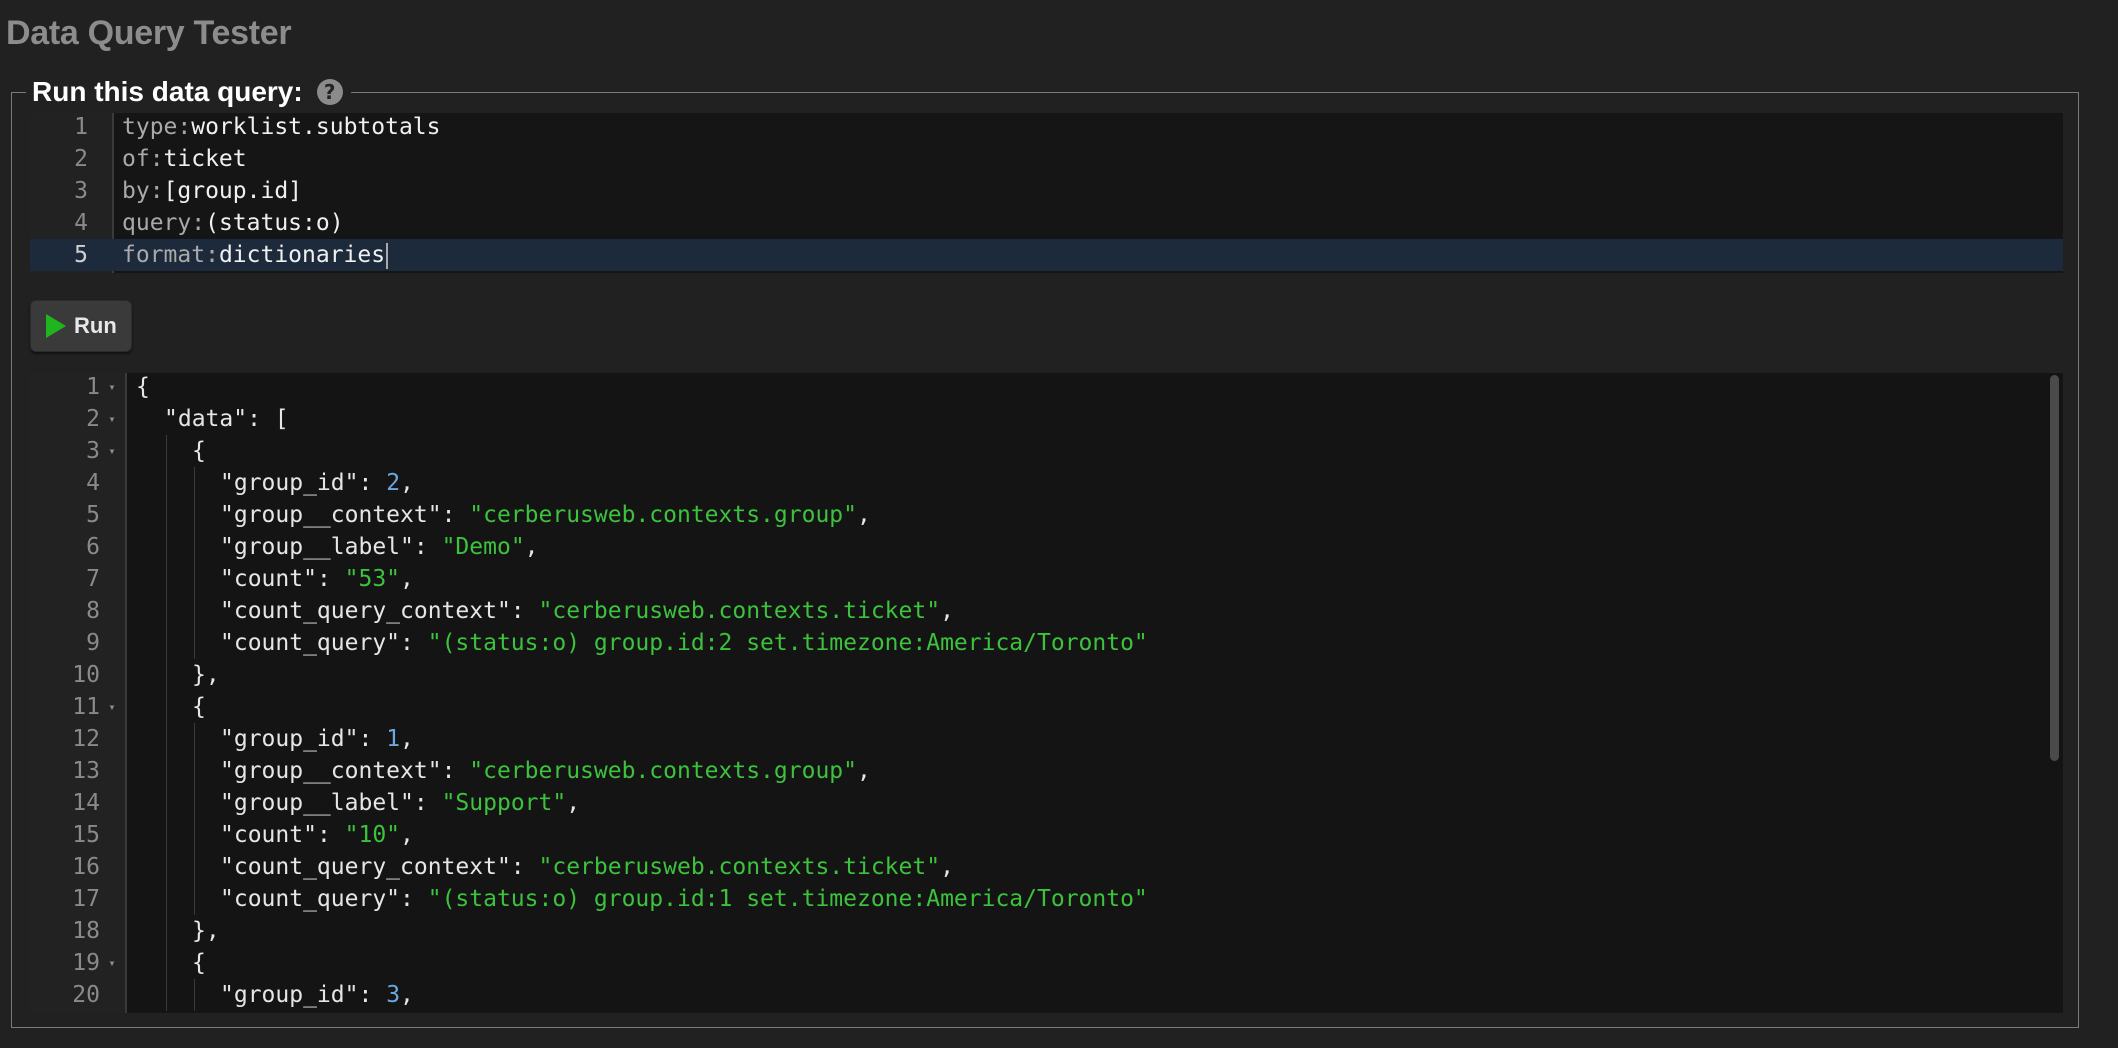 The height and width of the screenshot is (1048, 2118). I want to click on line-number: 2, so click(81, 159).